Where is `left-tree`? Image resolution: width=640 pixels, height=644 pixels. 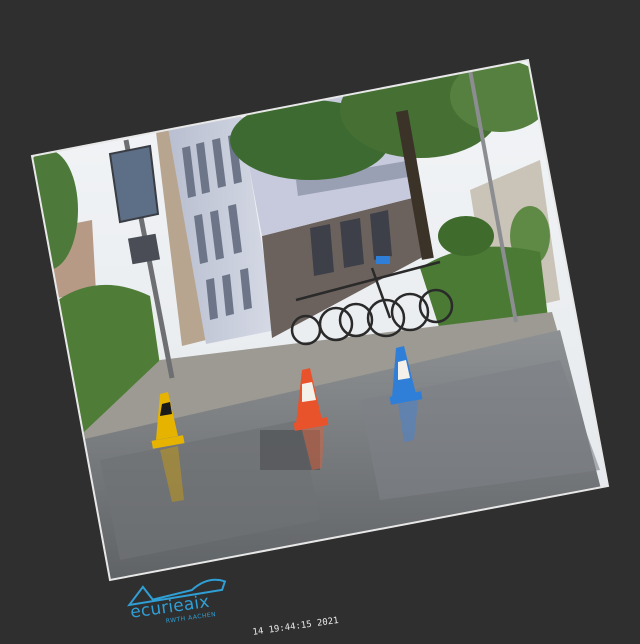 left-tree is located at coordinates (55, 210).